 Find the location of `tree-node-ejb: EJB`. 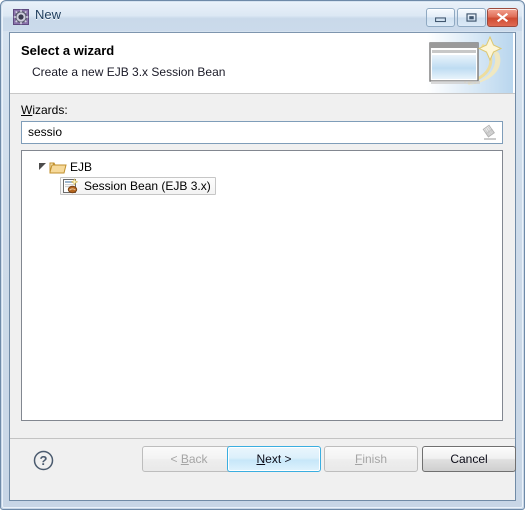

tree-node-ejb: EJB is located at coordinates (262, 166).